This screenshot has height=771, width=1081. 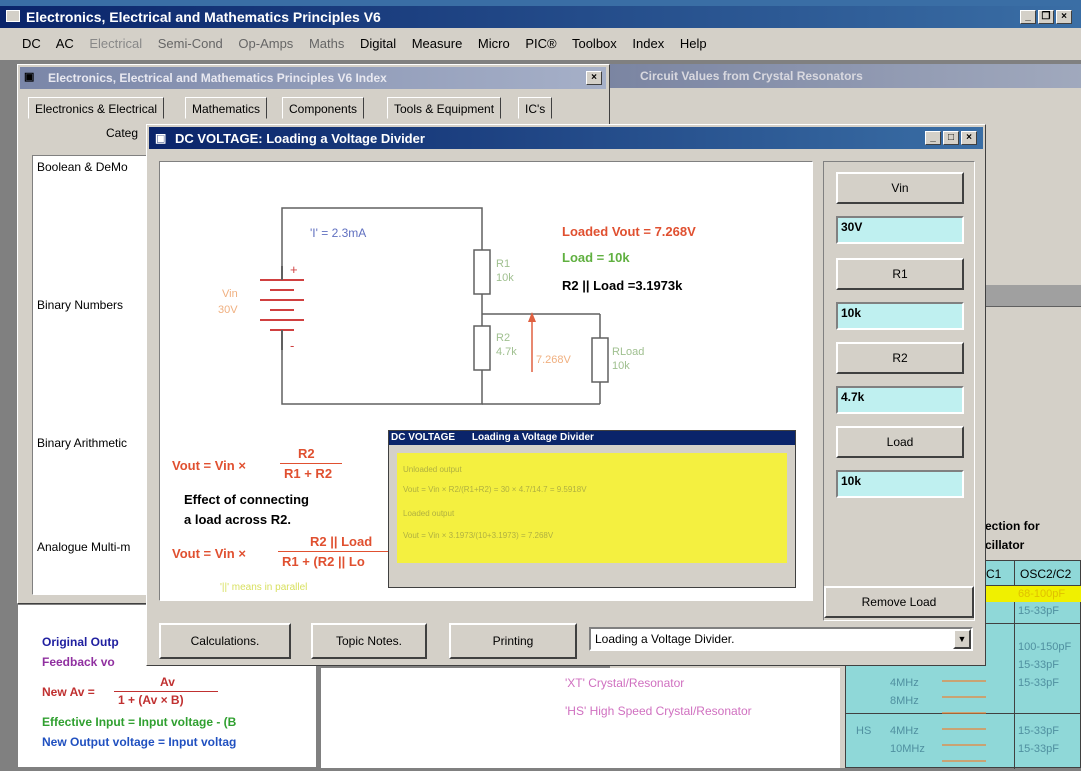 I want to click on vin-button: Vin, so click(x=900, y=188).